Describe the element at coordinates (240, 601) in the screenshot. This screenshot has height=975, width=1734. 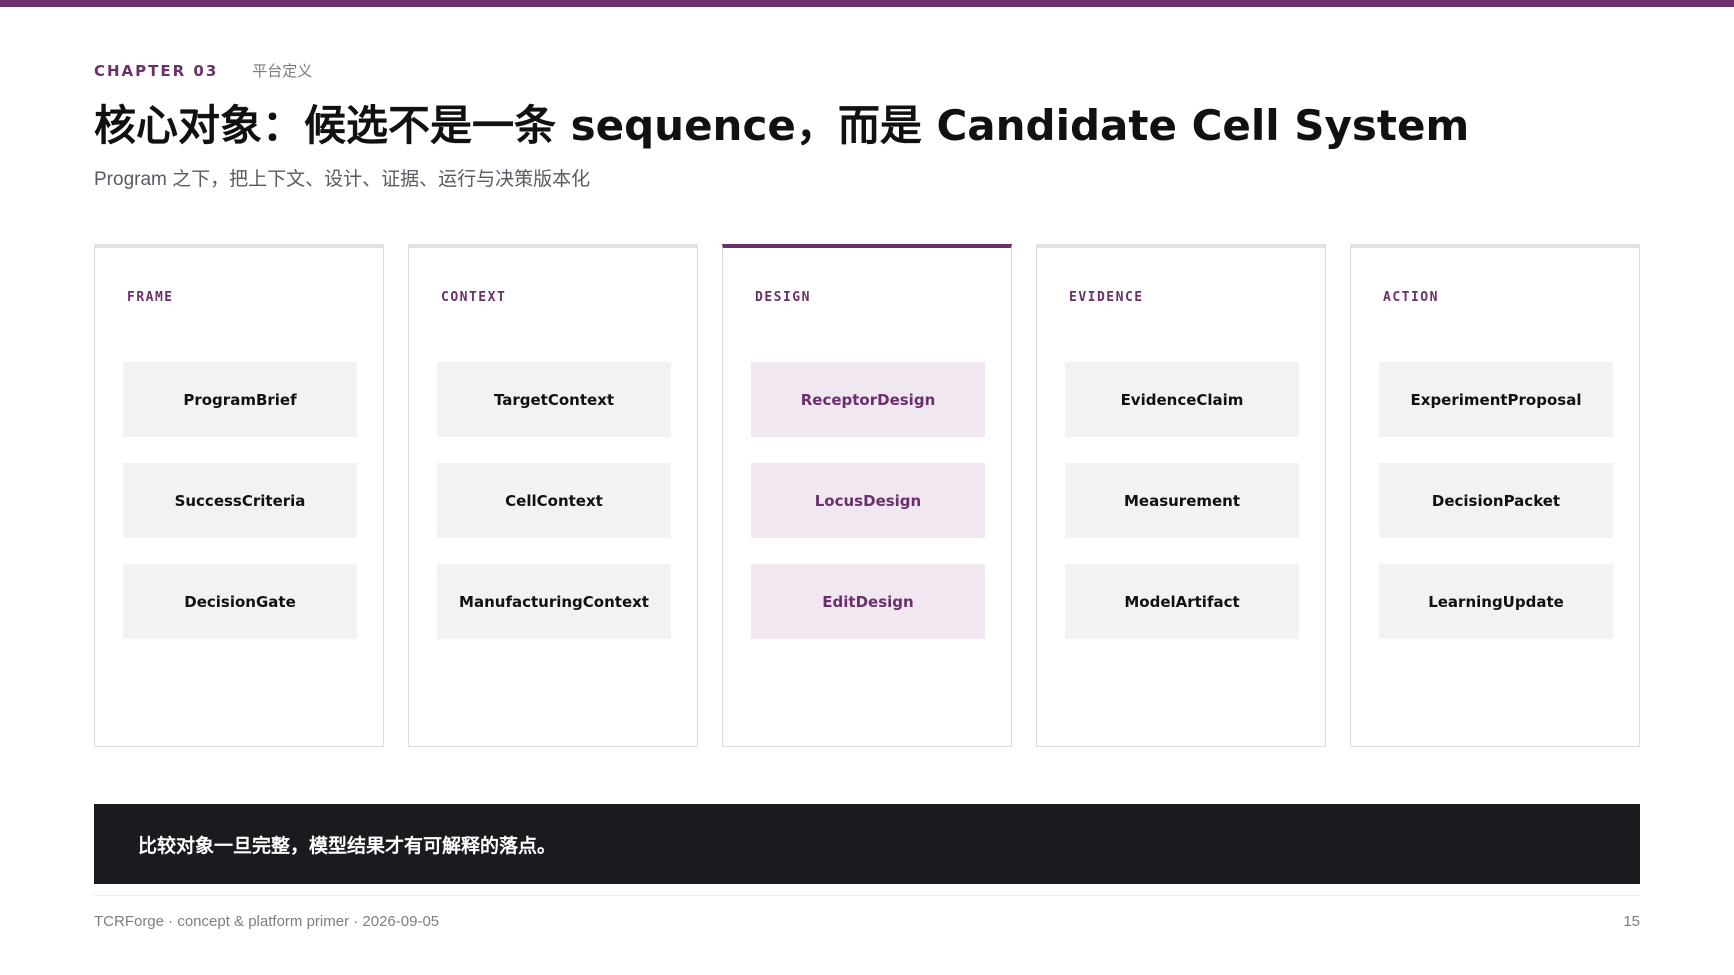
I see `object-chip: DecisionGate` at that location.